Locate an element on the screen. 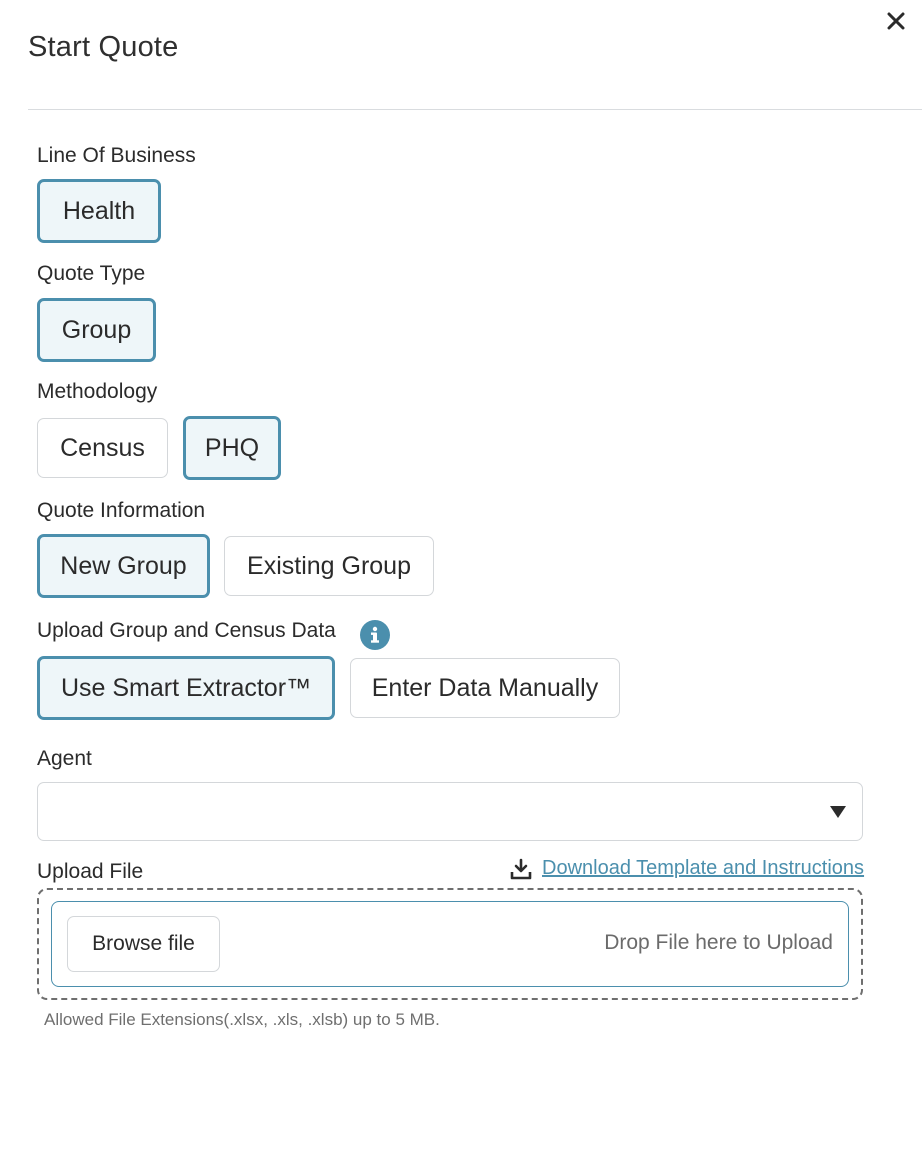 The height and width of the screenshot is (1150, 922). agent-label: Agent is located at coordinates (64, 758).